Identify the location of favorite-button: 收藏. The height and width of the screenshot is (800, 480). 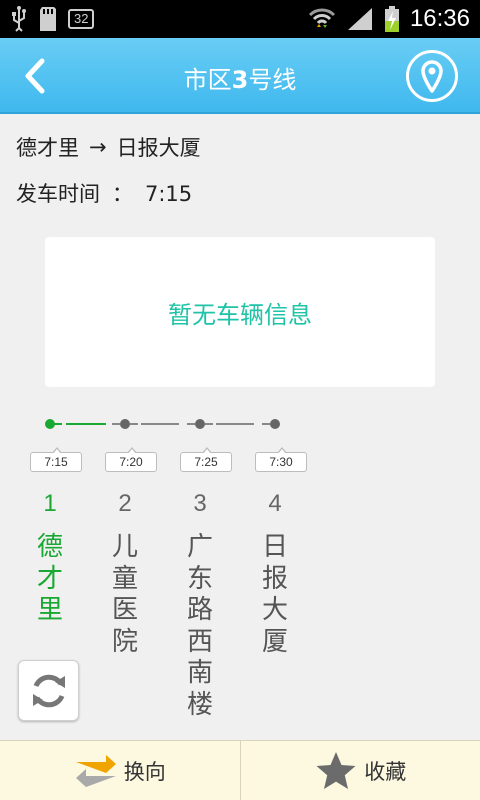
(359, 770).